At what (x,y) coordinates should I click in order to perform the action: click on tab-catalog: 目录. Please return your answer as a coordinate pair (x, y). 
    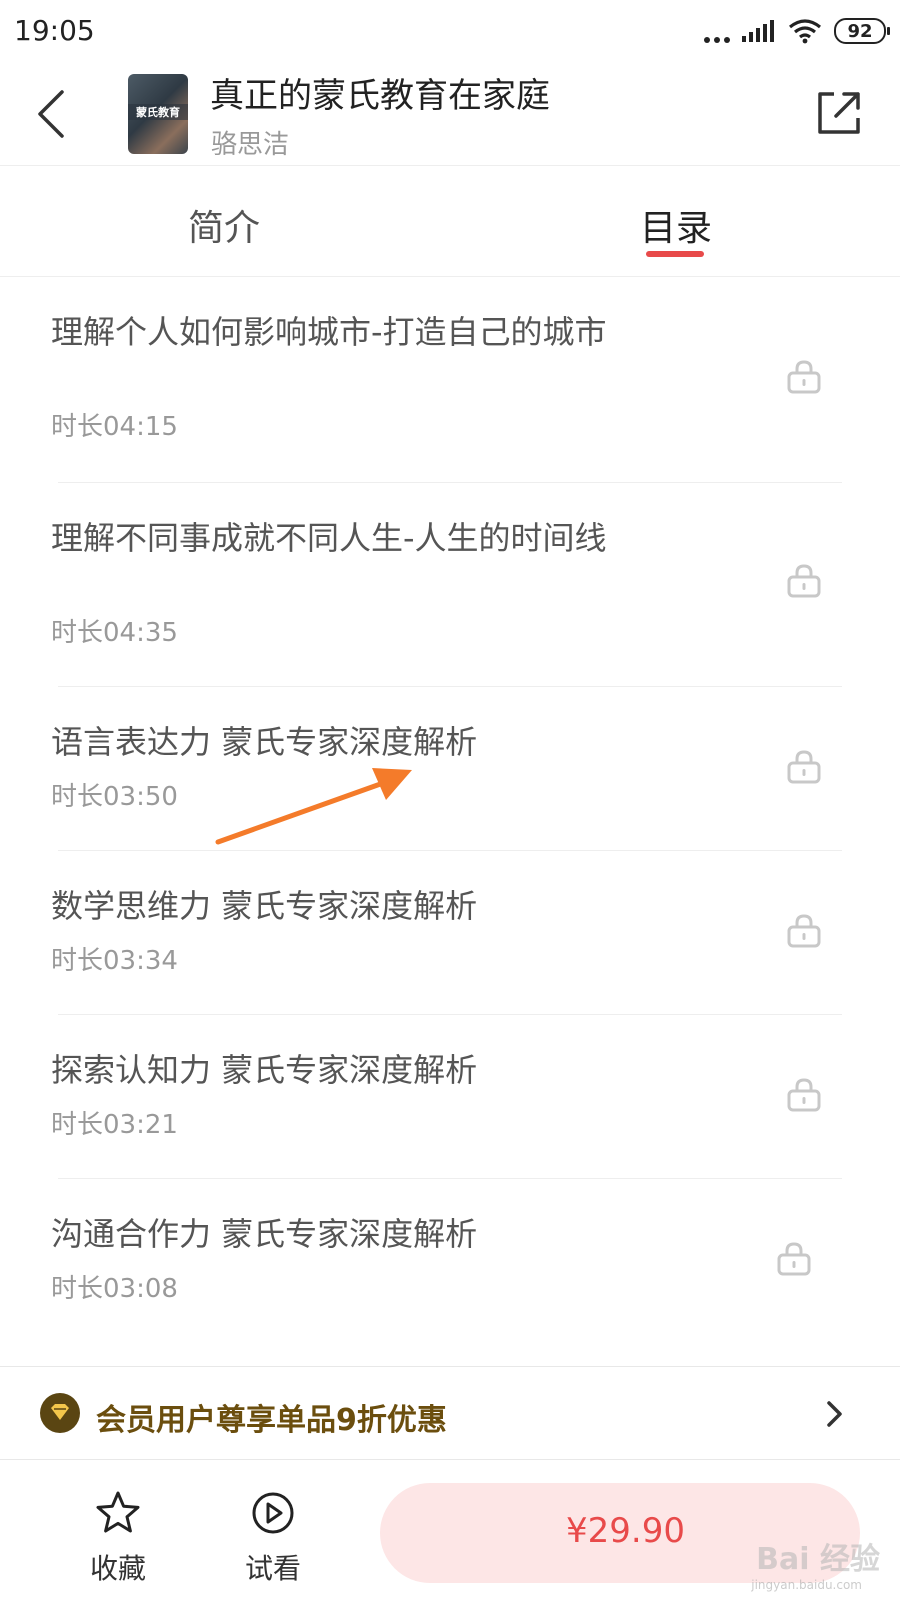
    Looking at the image, I should click on (676, 225).